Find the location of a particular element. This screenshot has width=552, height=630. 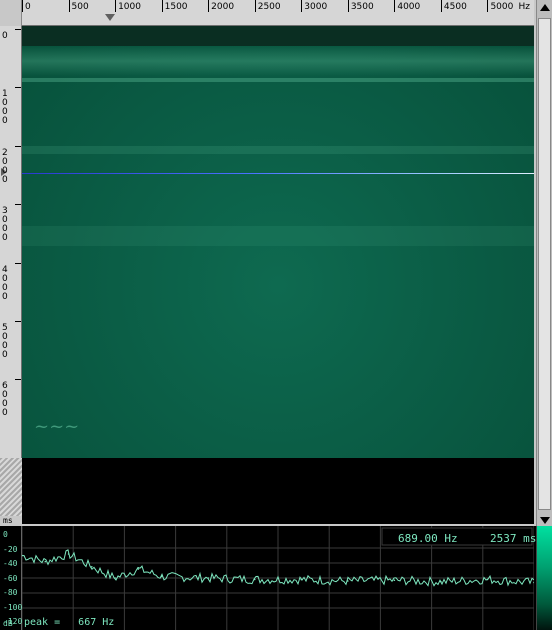

time-tick-label: 6 0 0 0 is located at coordinates (5, 400).